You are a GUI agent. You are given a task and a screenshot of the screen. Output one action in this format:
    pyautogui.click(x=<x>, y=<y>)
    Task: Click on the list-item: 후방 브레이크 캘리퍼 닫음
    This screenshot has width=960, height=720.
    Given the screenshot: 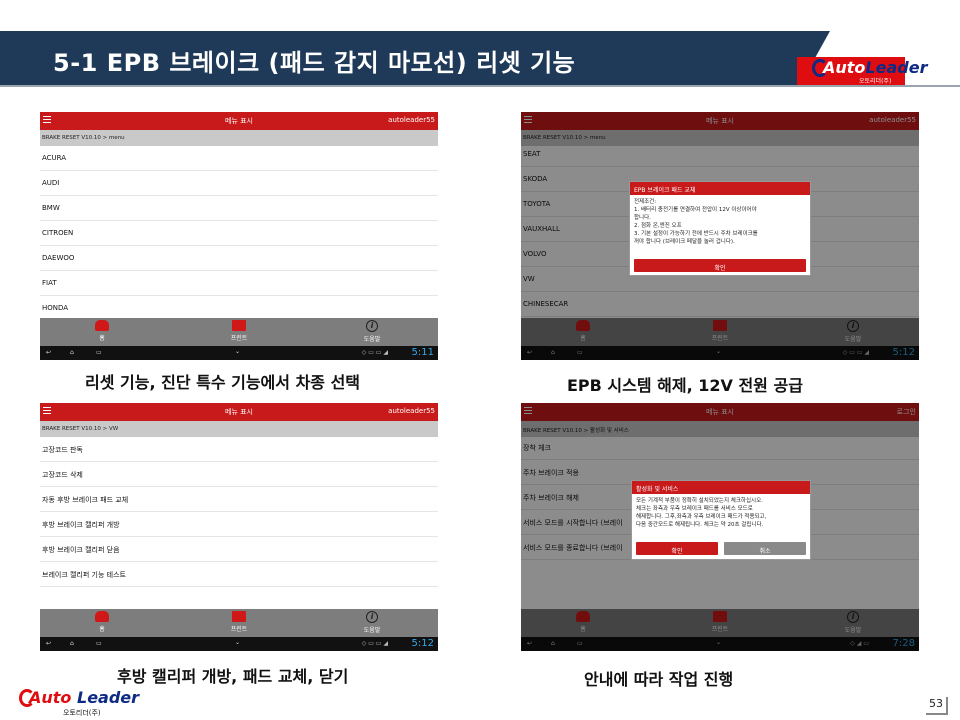 What is the action you would take?
    pyautogui.click(x=239, y=549)
    